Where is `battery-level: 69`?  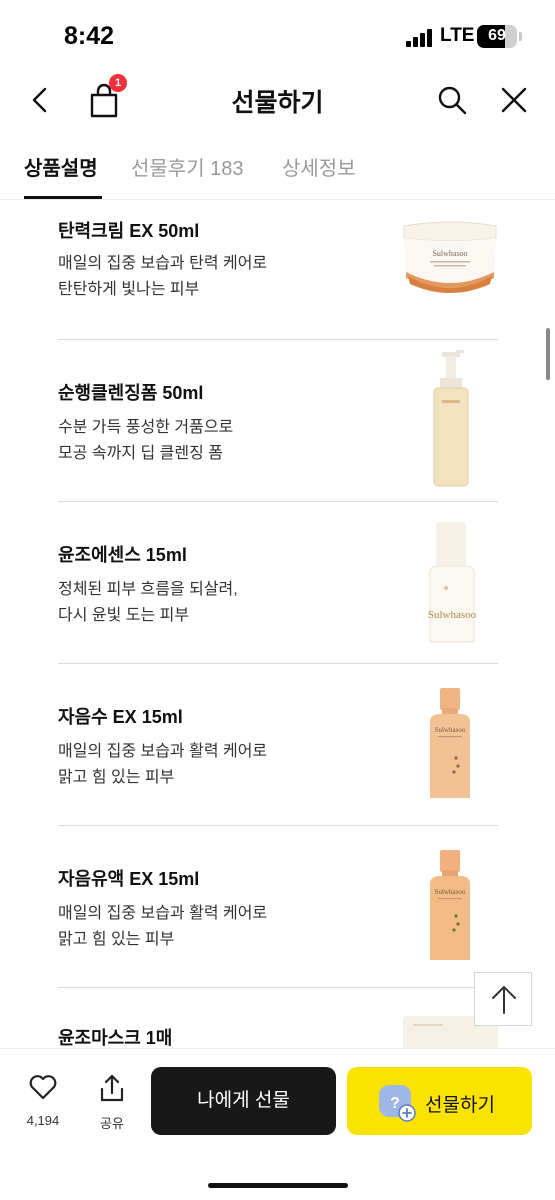 battery-level: 69 is located at coordinates (497, 35).